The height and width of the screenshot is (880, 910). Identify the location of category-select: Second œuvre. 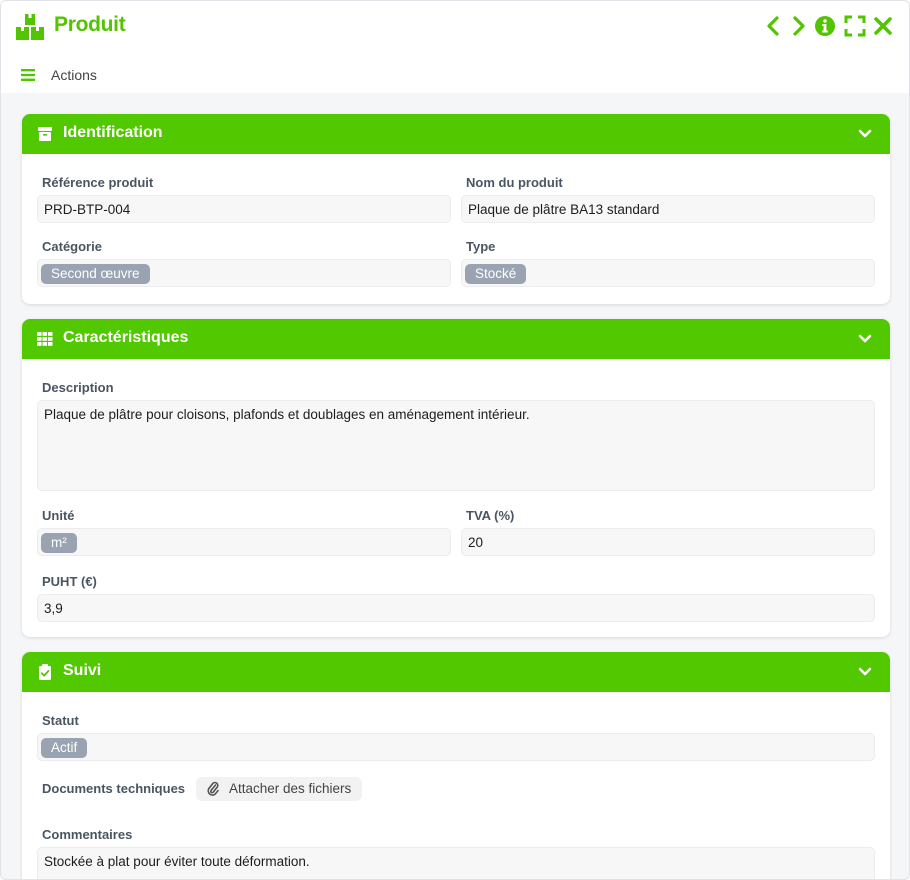
(244, 273).